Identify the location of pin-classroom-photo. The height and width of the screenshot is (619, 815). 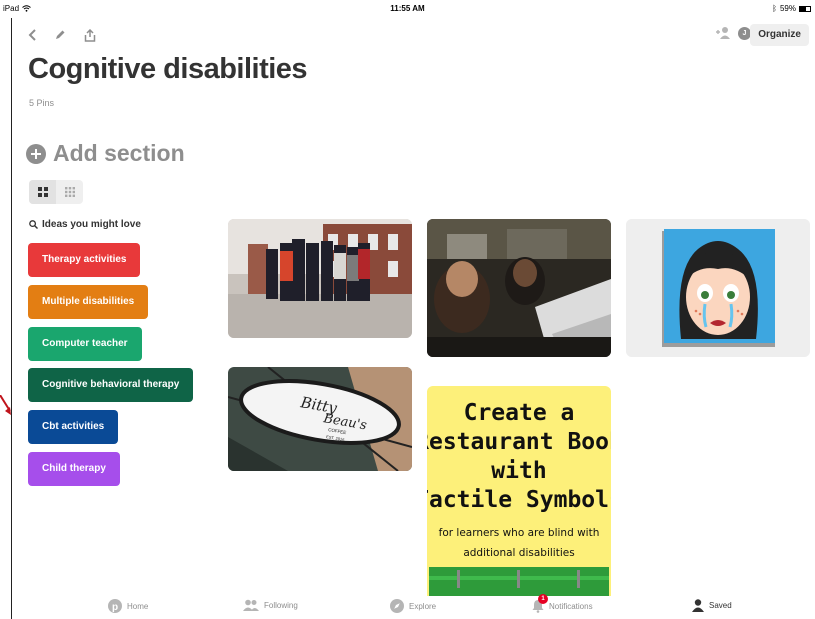
(519, 288).